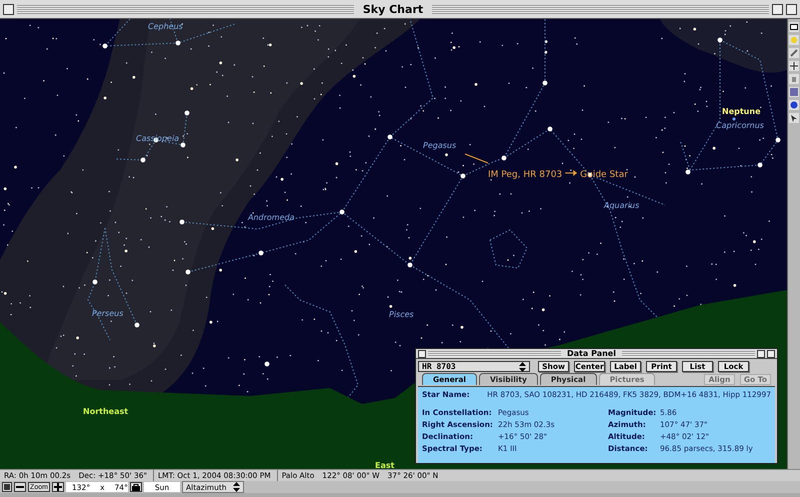 This screenshot has width=800, height=497. What do you see at coordinates (158, 138) in the screenshot?
I see `constellation-label: Cassiopeia` at bounding box center [158, 138].